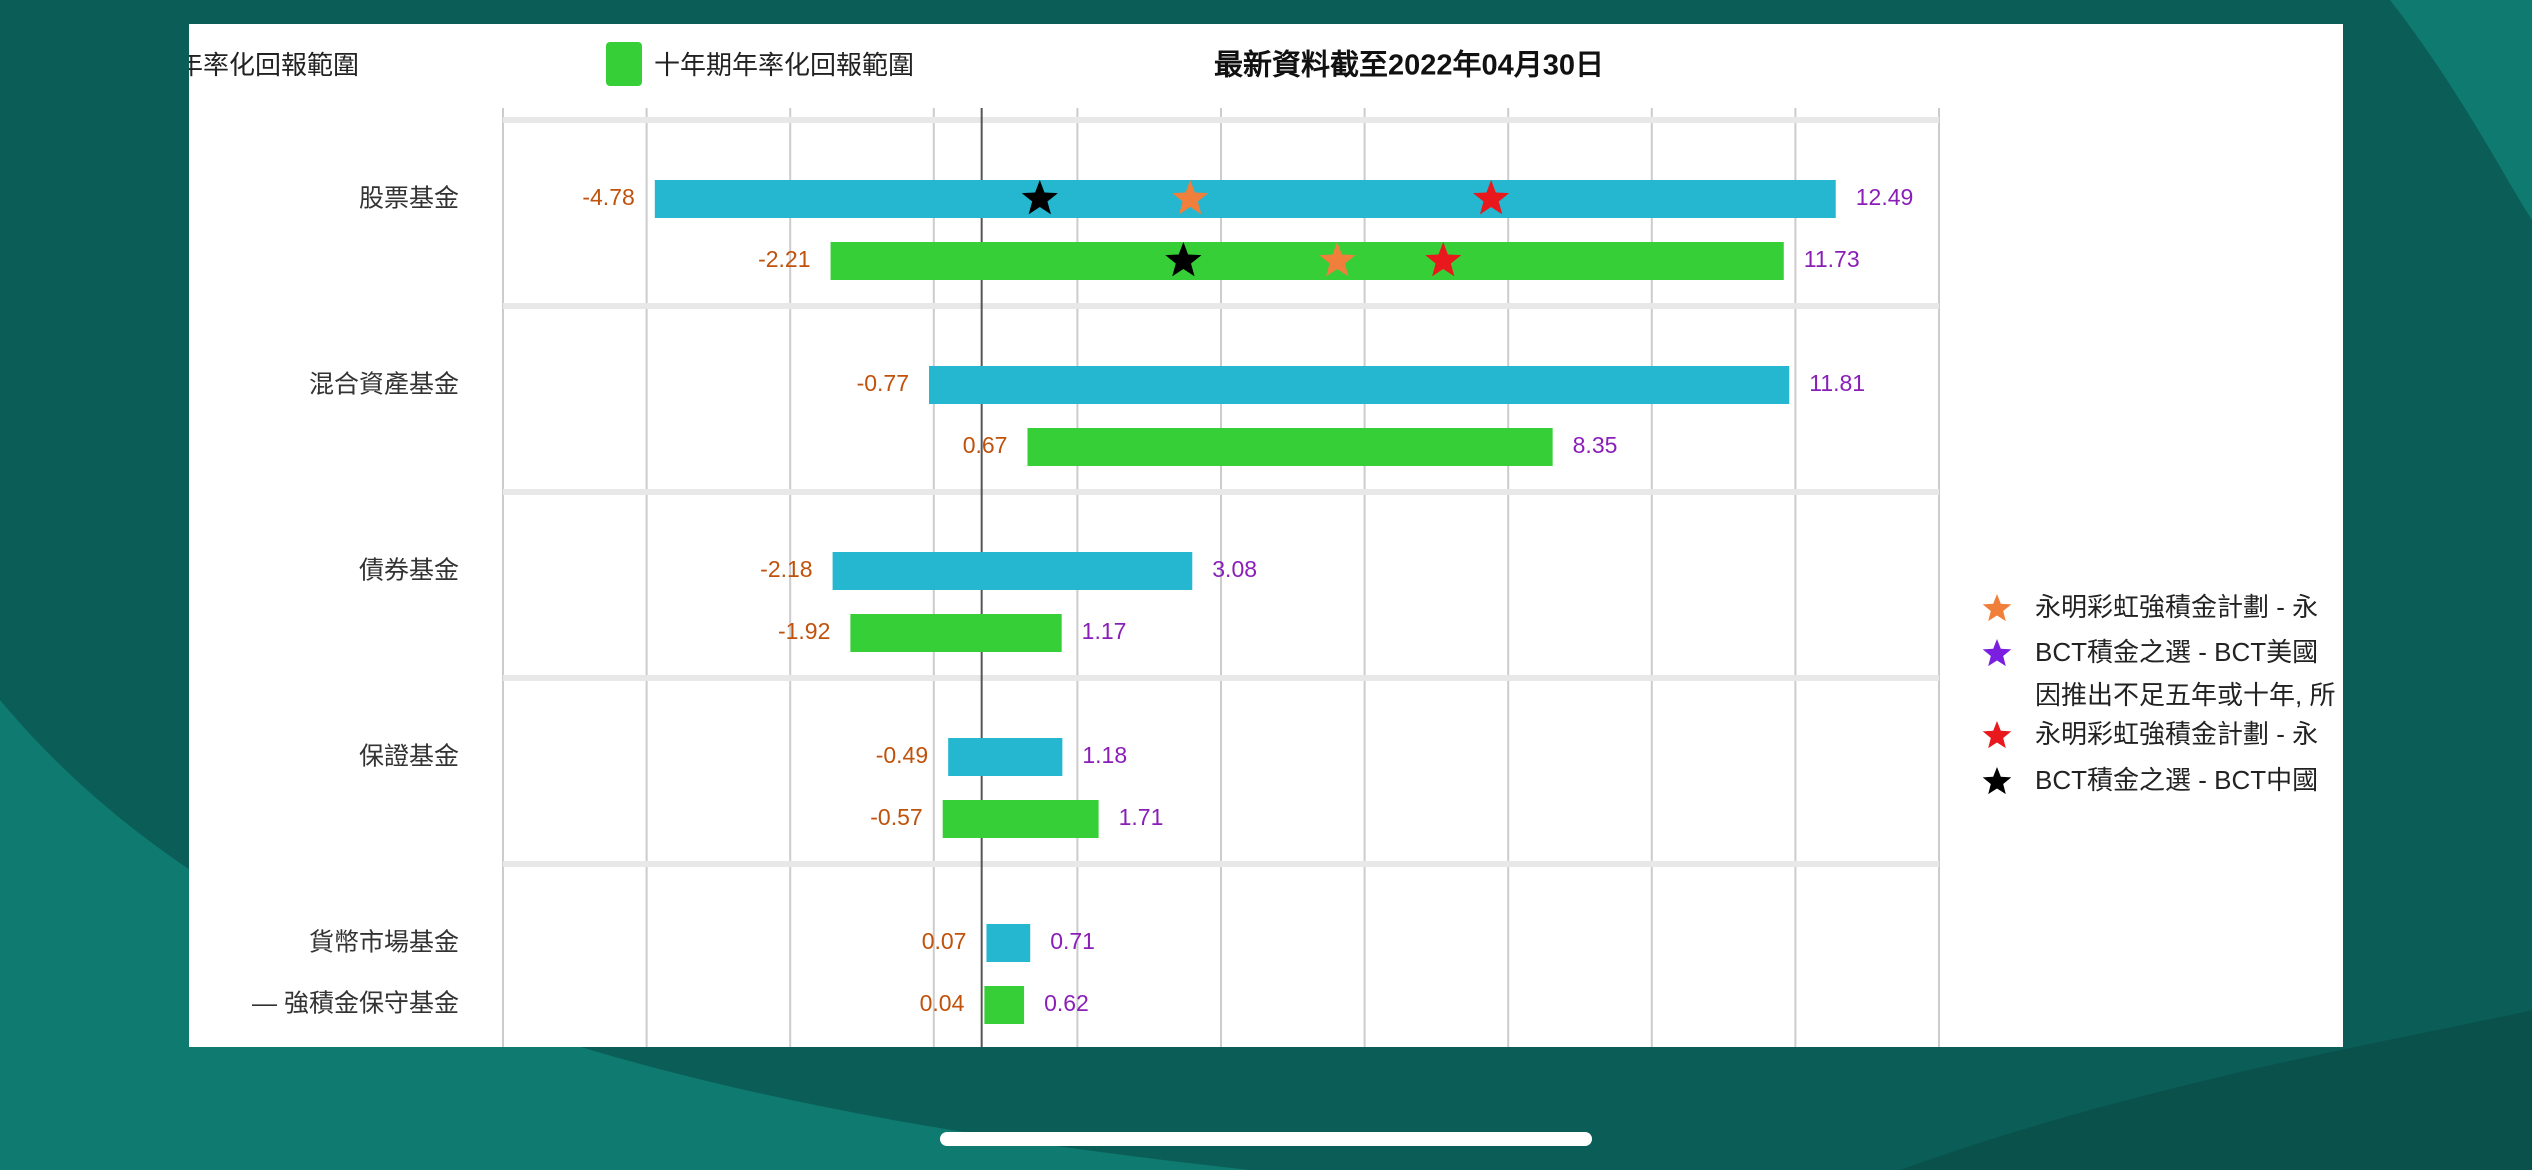 Image resolution: width=2532 pixels, height=1170 pixels. I want to click on range-low-label: -0.57, so click(896, 817).